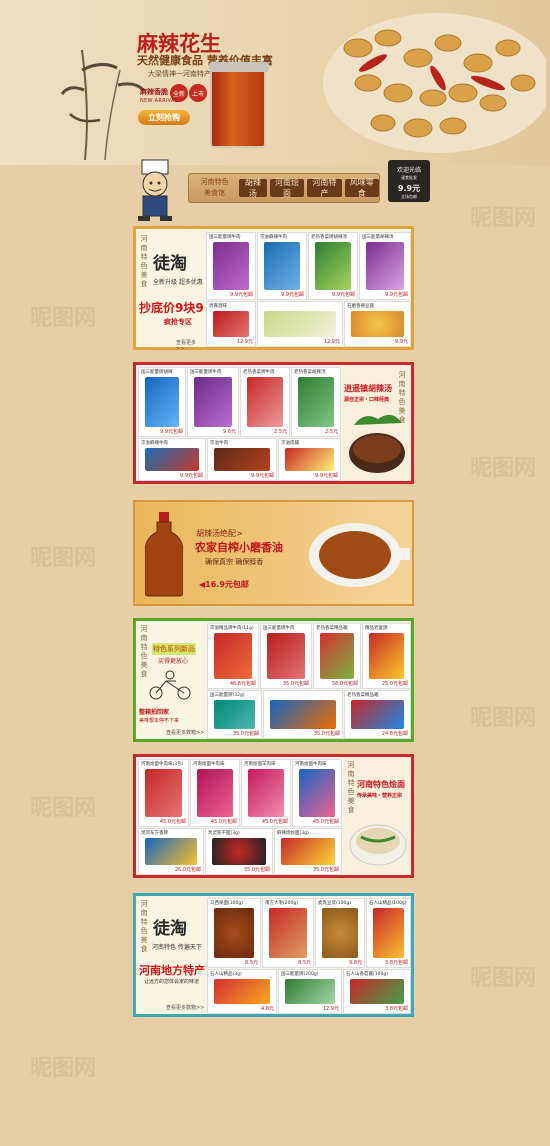 The width and height of the screenshot is (550, 1146). What do you see at coordinates (266, 793) in the screenshot?
I see `product-card: 河南烩面羊肉味 45.0元包邮` at bounding box center [266, 793].